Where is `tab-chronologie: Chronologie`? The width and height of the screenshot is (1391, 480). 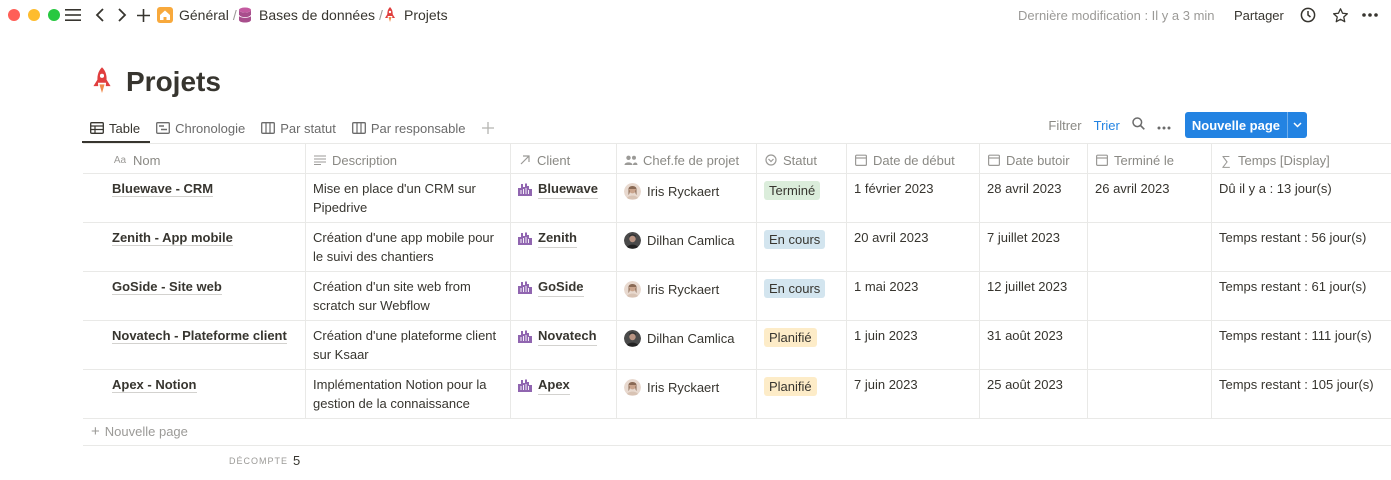
tab-chronologie: Chronologie is located at coordinates (200, 128).